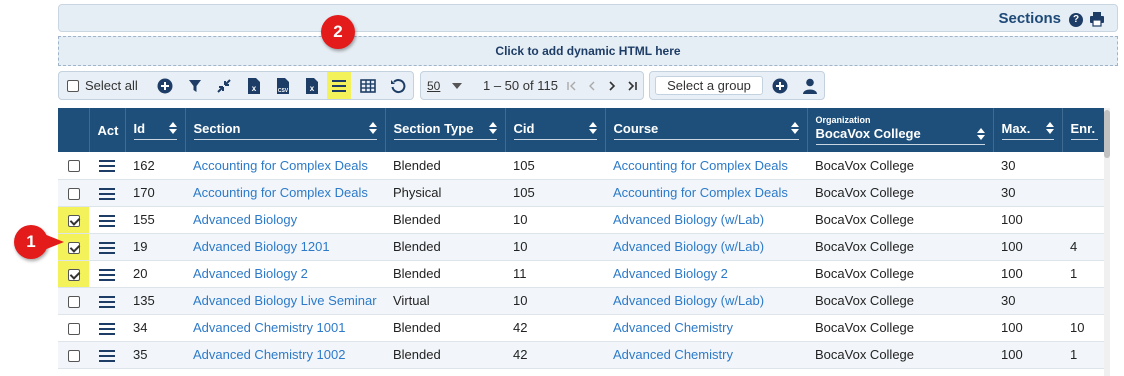 Image resolution: width=1124 pixels, height=376 pixels. I want to click on cell-course: Advanced Biology 2, so click(706, 274).